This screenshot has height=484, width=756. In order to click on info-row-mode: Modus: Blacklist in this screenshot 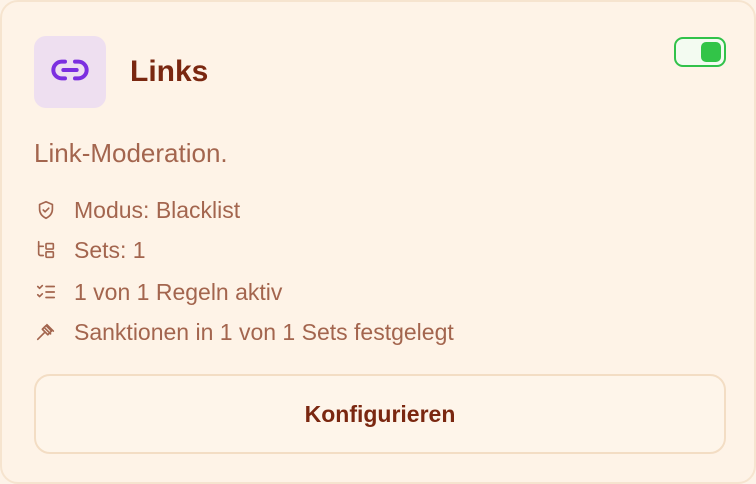, I will do `click(137, 210)`.